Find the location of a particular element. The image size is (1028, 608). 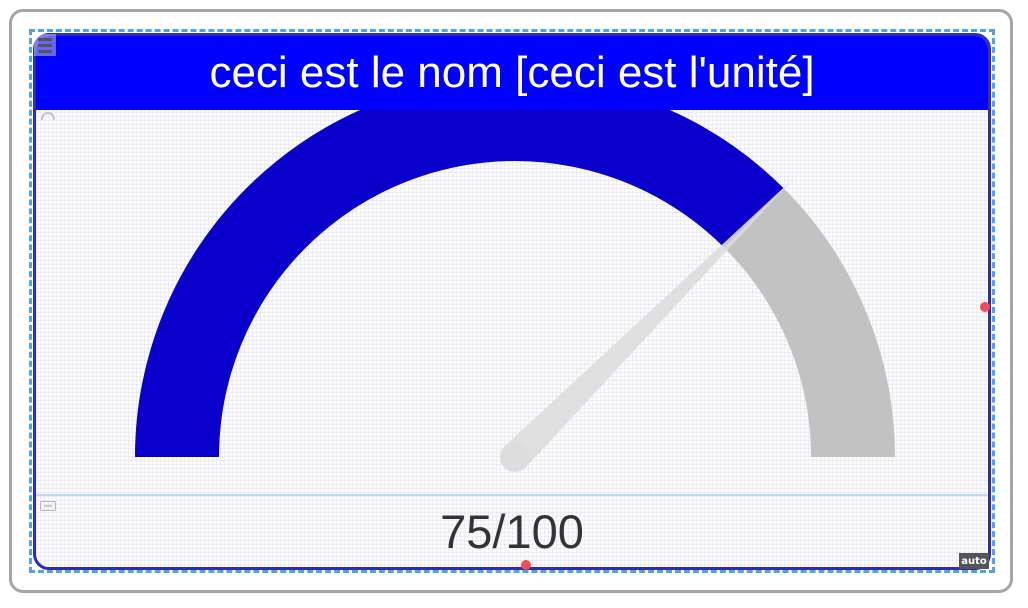

resize-icon is located at coordinates (48, 506).